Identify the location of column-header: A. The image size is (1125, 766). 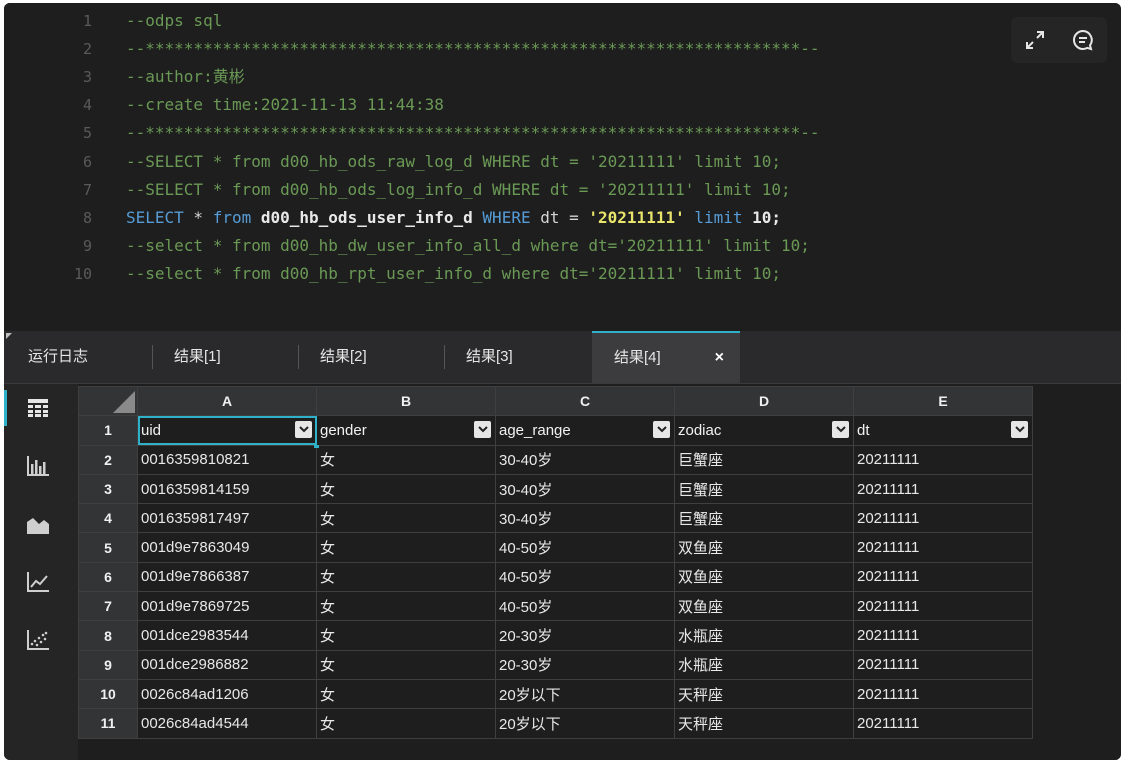
(227, 401).